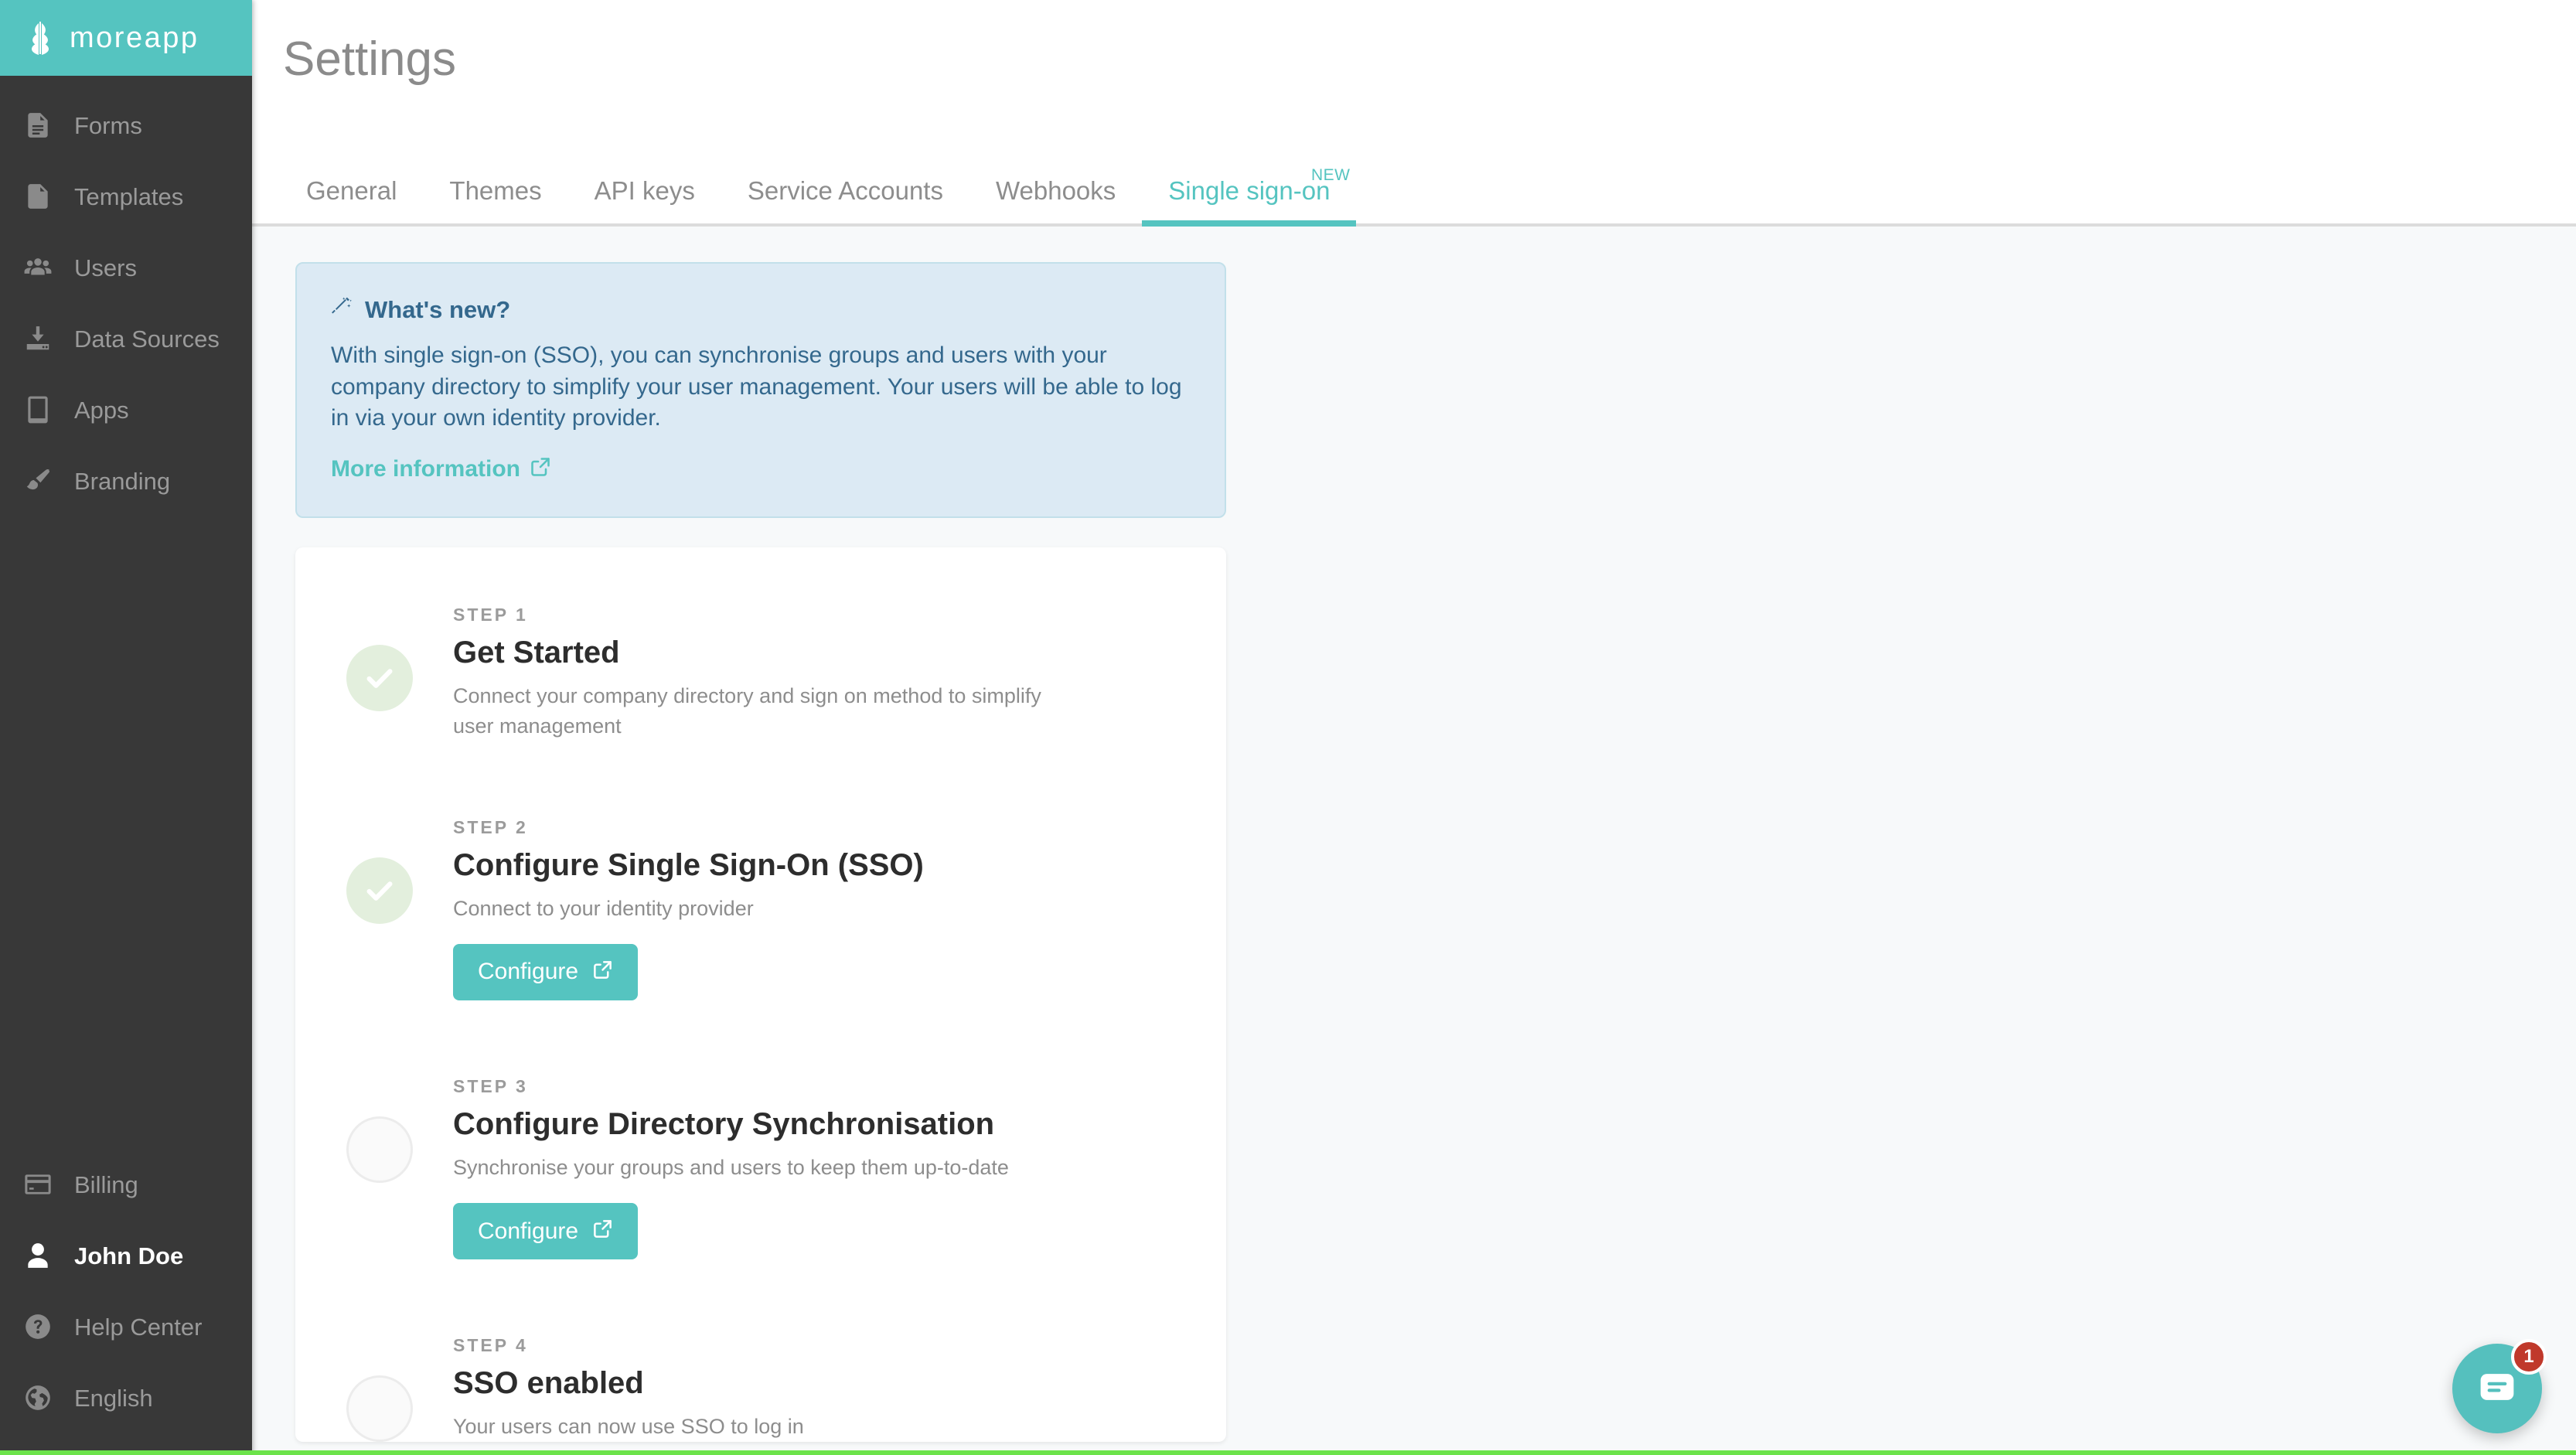  I want to click on sidebar-item-branding: Branding, so click(126, 481).